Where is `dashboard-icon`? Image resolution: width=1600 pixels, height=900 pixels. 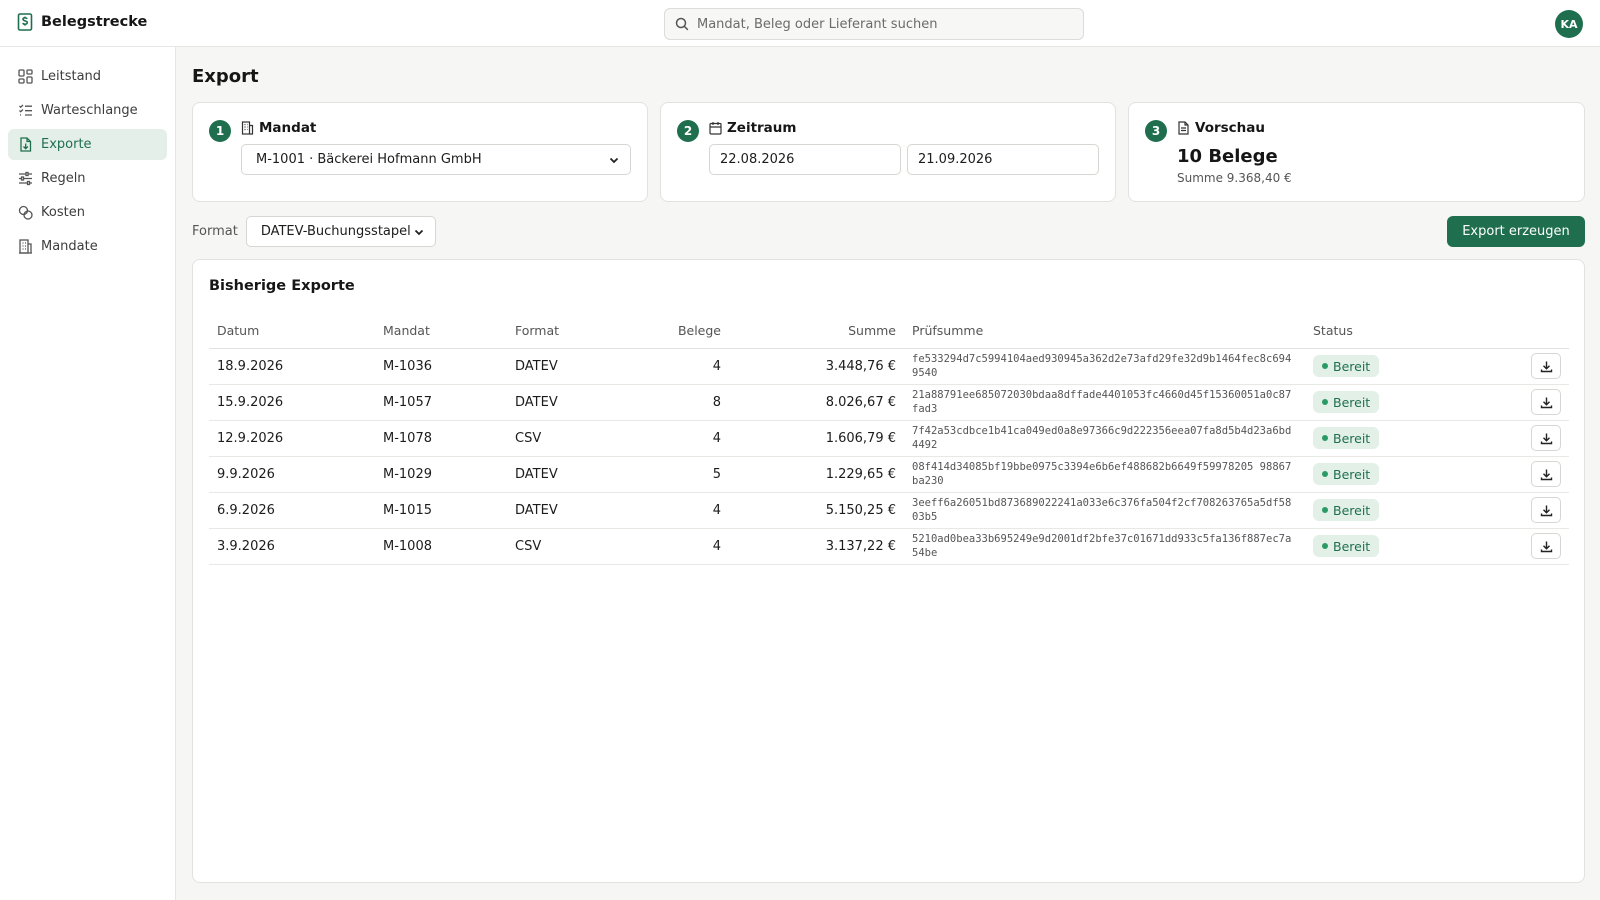 dashboard-icon is located at coordinates (25, 76).